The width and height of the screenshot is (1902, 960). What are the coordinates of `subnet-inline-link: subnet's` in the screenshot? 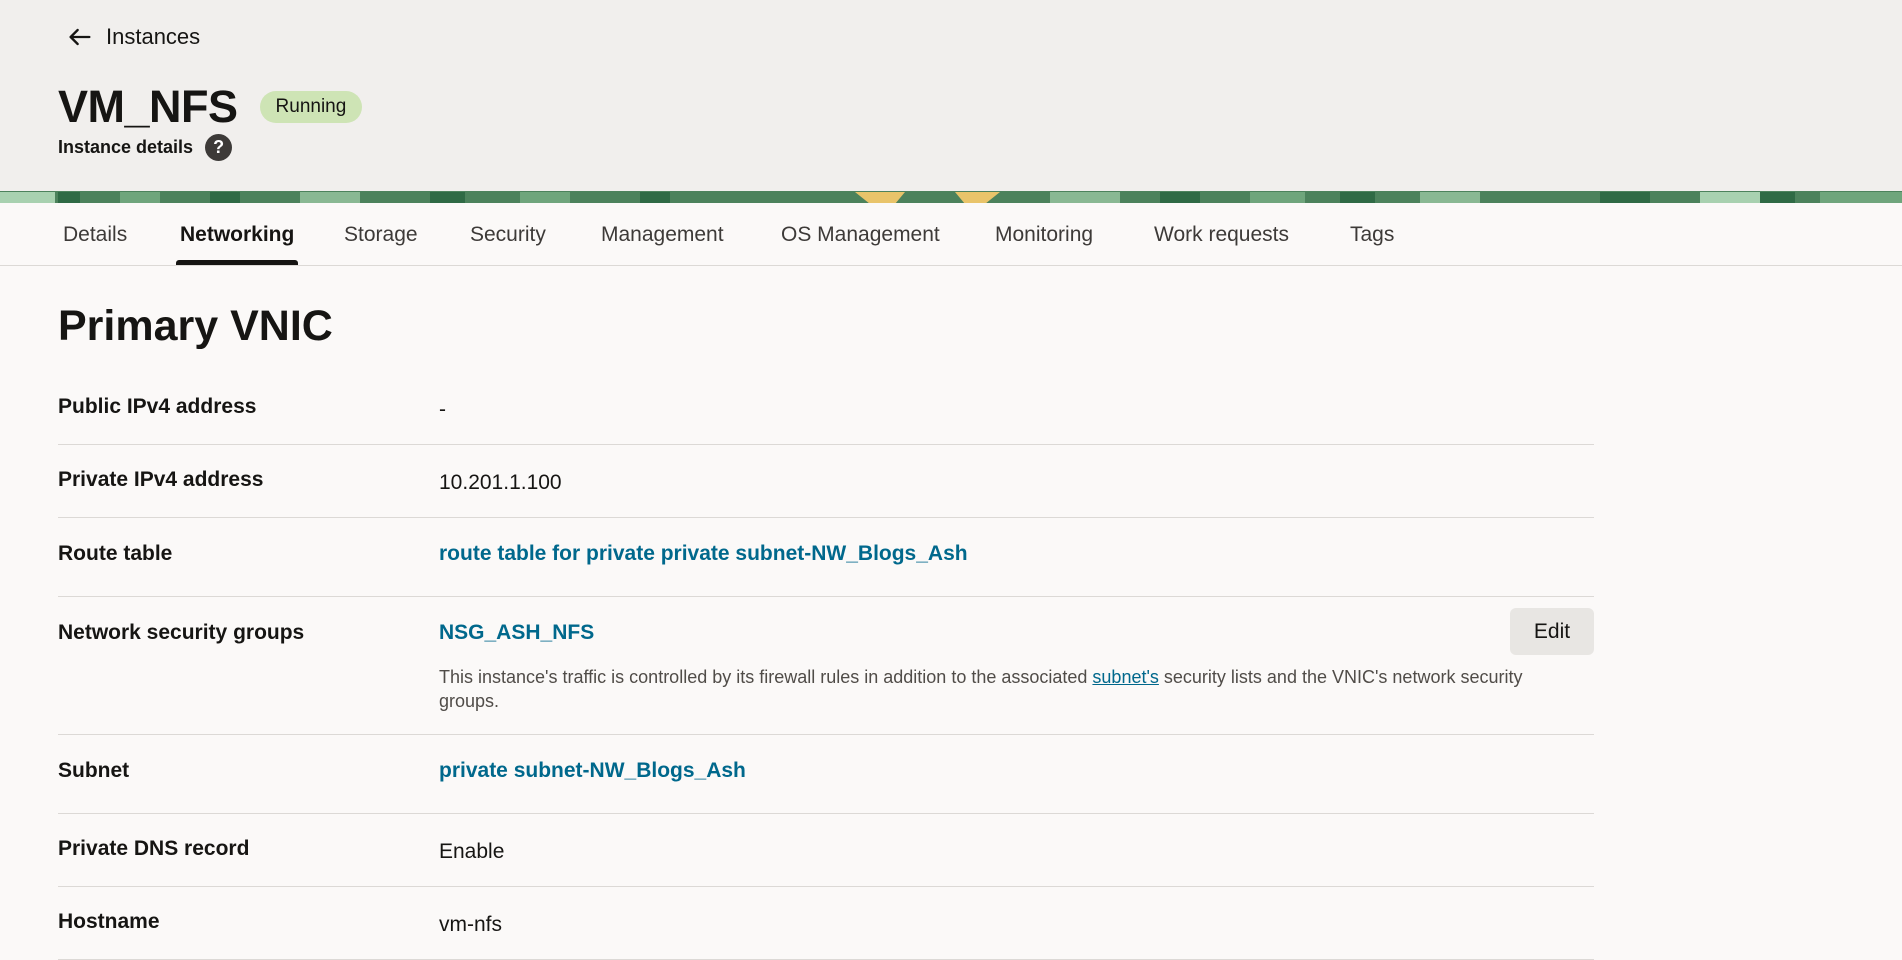 It's located at (1125, 677).